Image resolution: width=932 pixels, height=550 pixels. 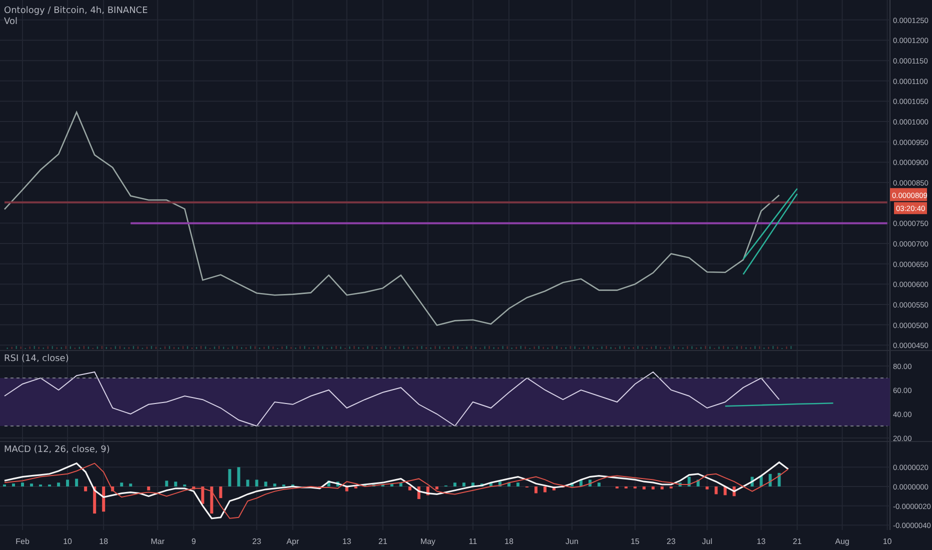 What do you see at coordinates (842, 541) in the screenshot?
I see `time-label: Aug` at bounding box center [842, 541].